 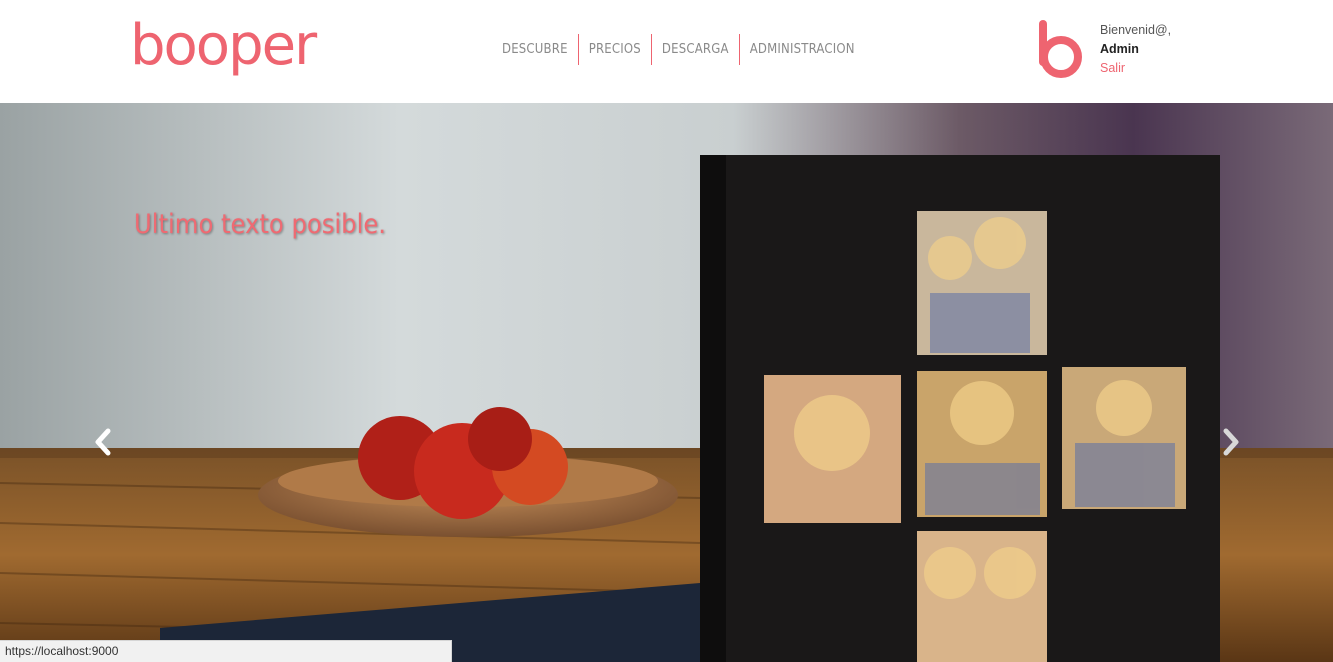 What do you see at coordinates (1135, 68) in the screenshot?
I see `logout-link: Salir` at bounding box center [1135, 68].